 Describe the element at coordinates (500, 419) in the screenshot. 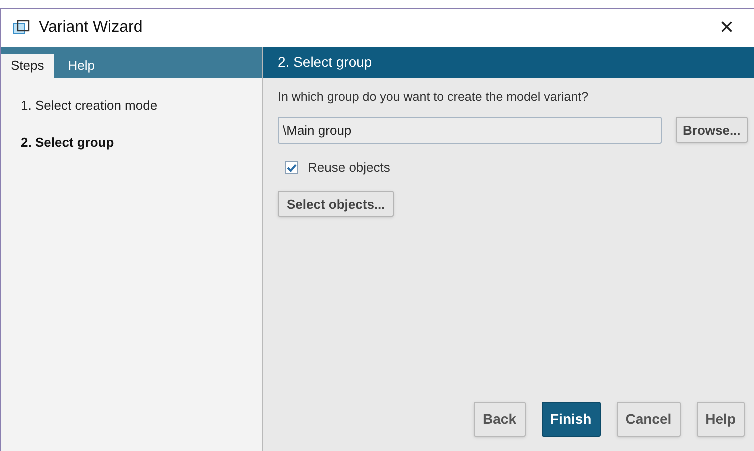

I see `dialog-button: Back` at that location.